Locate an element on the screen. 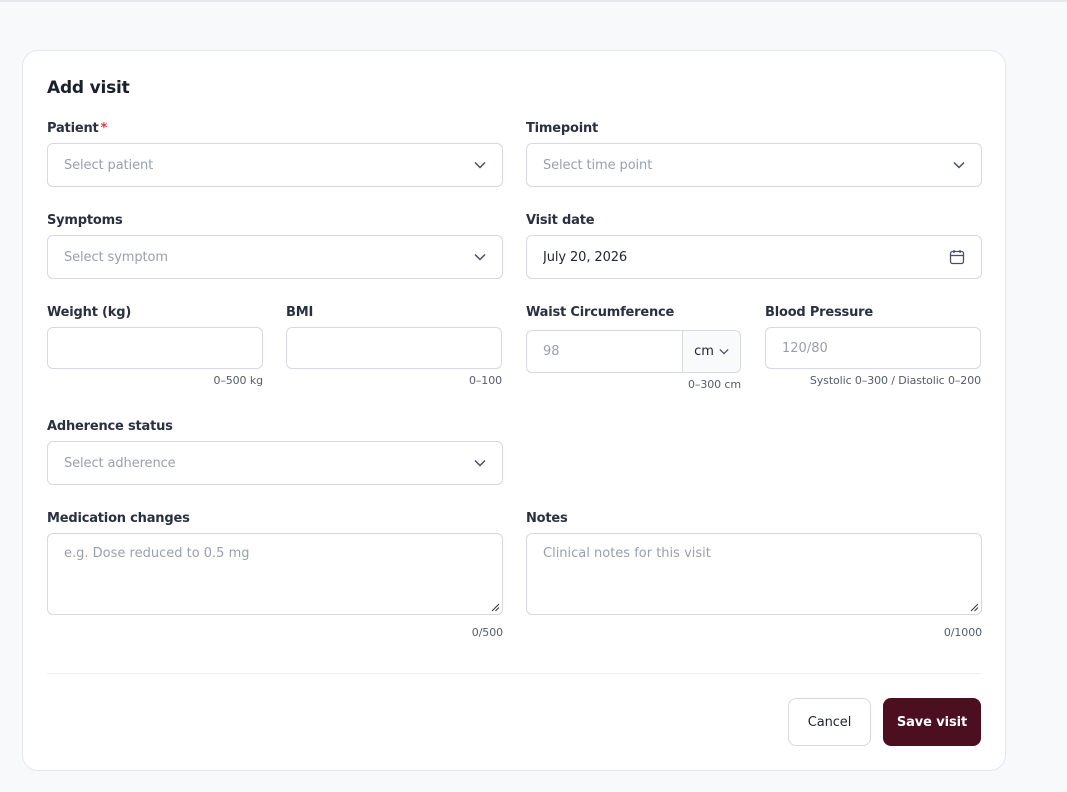  required-marker: * is located at coordinates (104, 128).